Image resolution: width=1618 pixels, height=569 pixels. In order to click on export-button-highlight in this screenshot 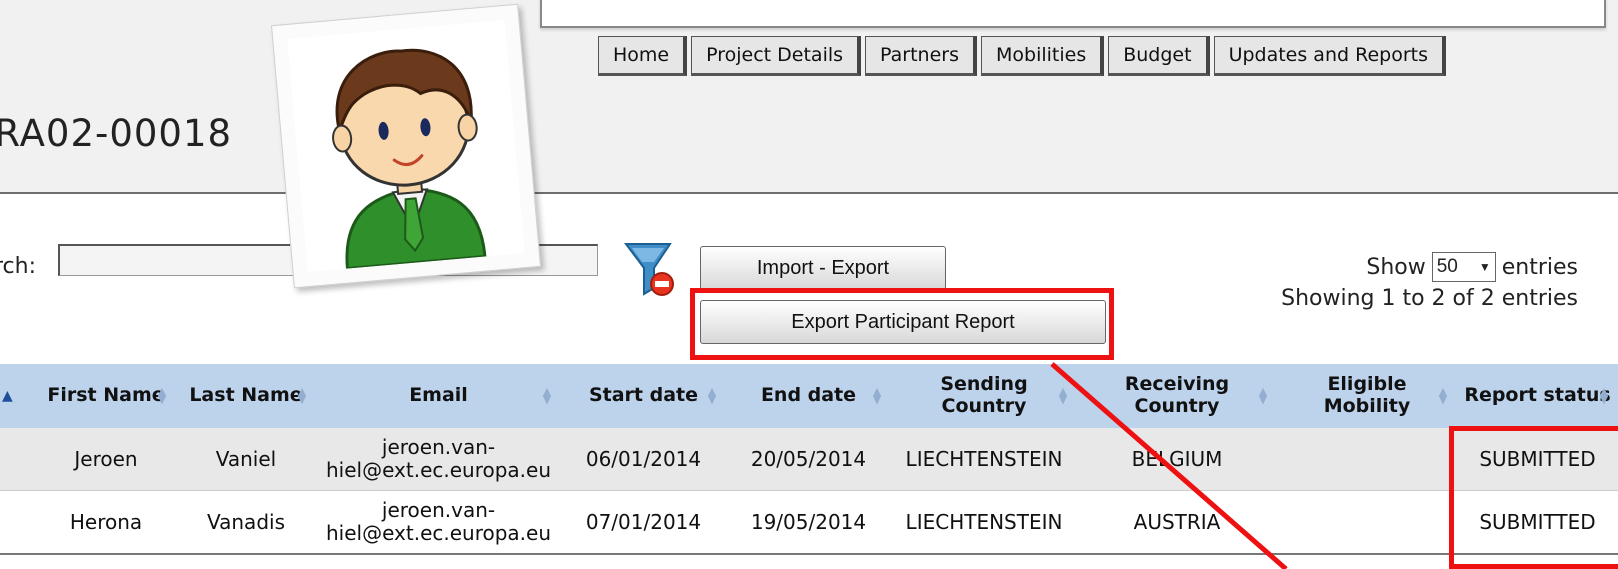, I will do `click(902, 324)`.